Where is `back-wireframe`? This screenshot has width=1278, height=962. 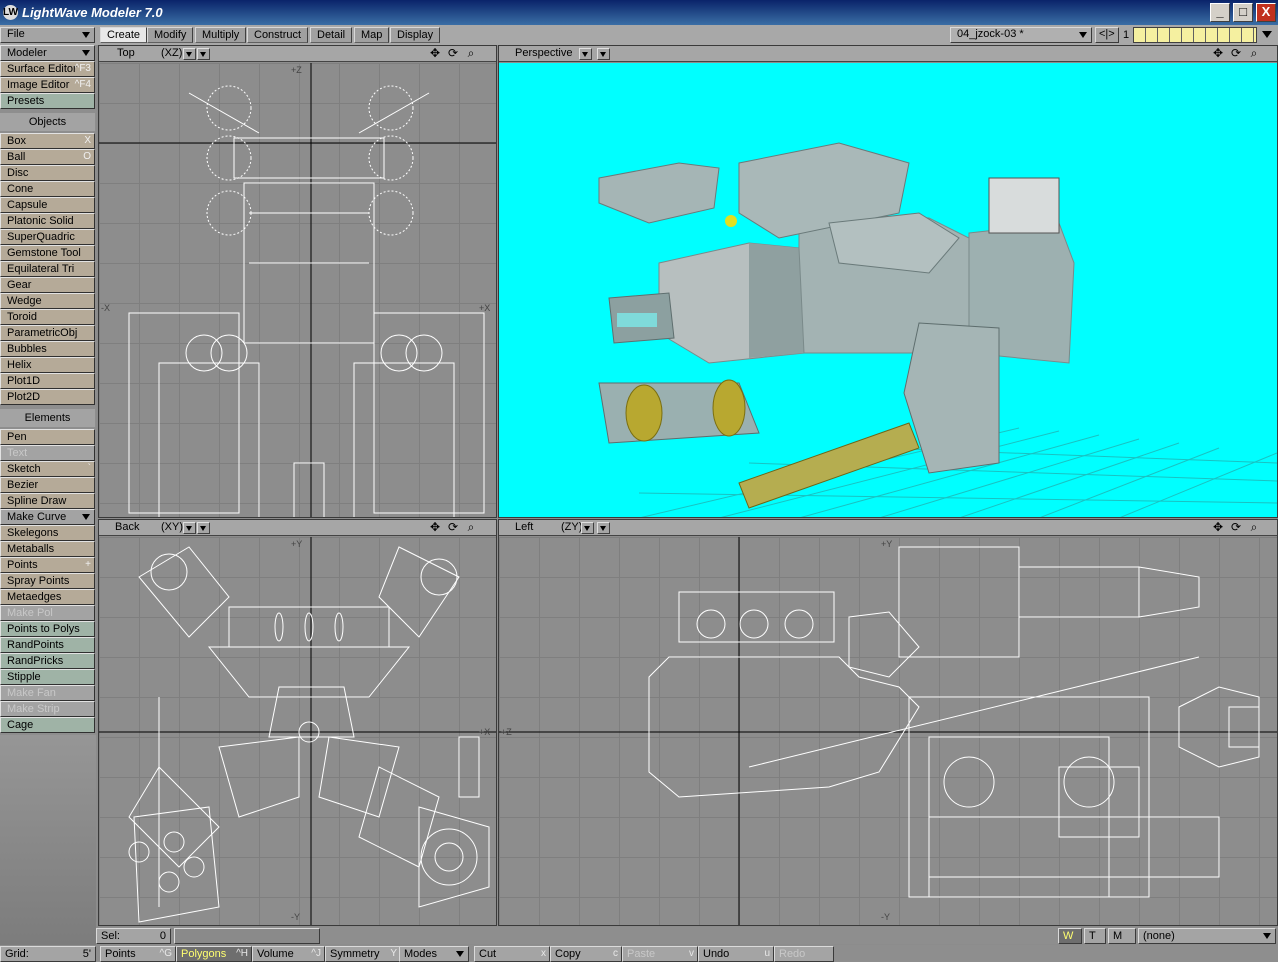 back-wireframe is located at coordinates (297, 731).